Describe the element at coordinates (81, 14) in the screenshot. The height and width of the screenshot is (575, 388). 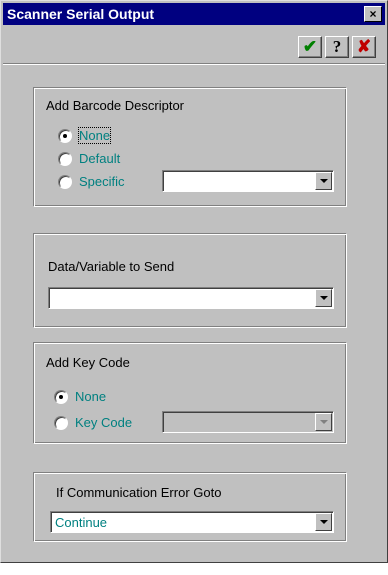
I see `window-title: Scanner Serial Output` at that location.